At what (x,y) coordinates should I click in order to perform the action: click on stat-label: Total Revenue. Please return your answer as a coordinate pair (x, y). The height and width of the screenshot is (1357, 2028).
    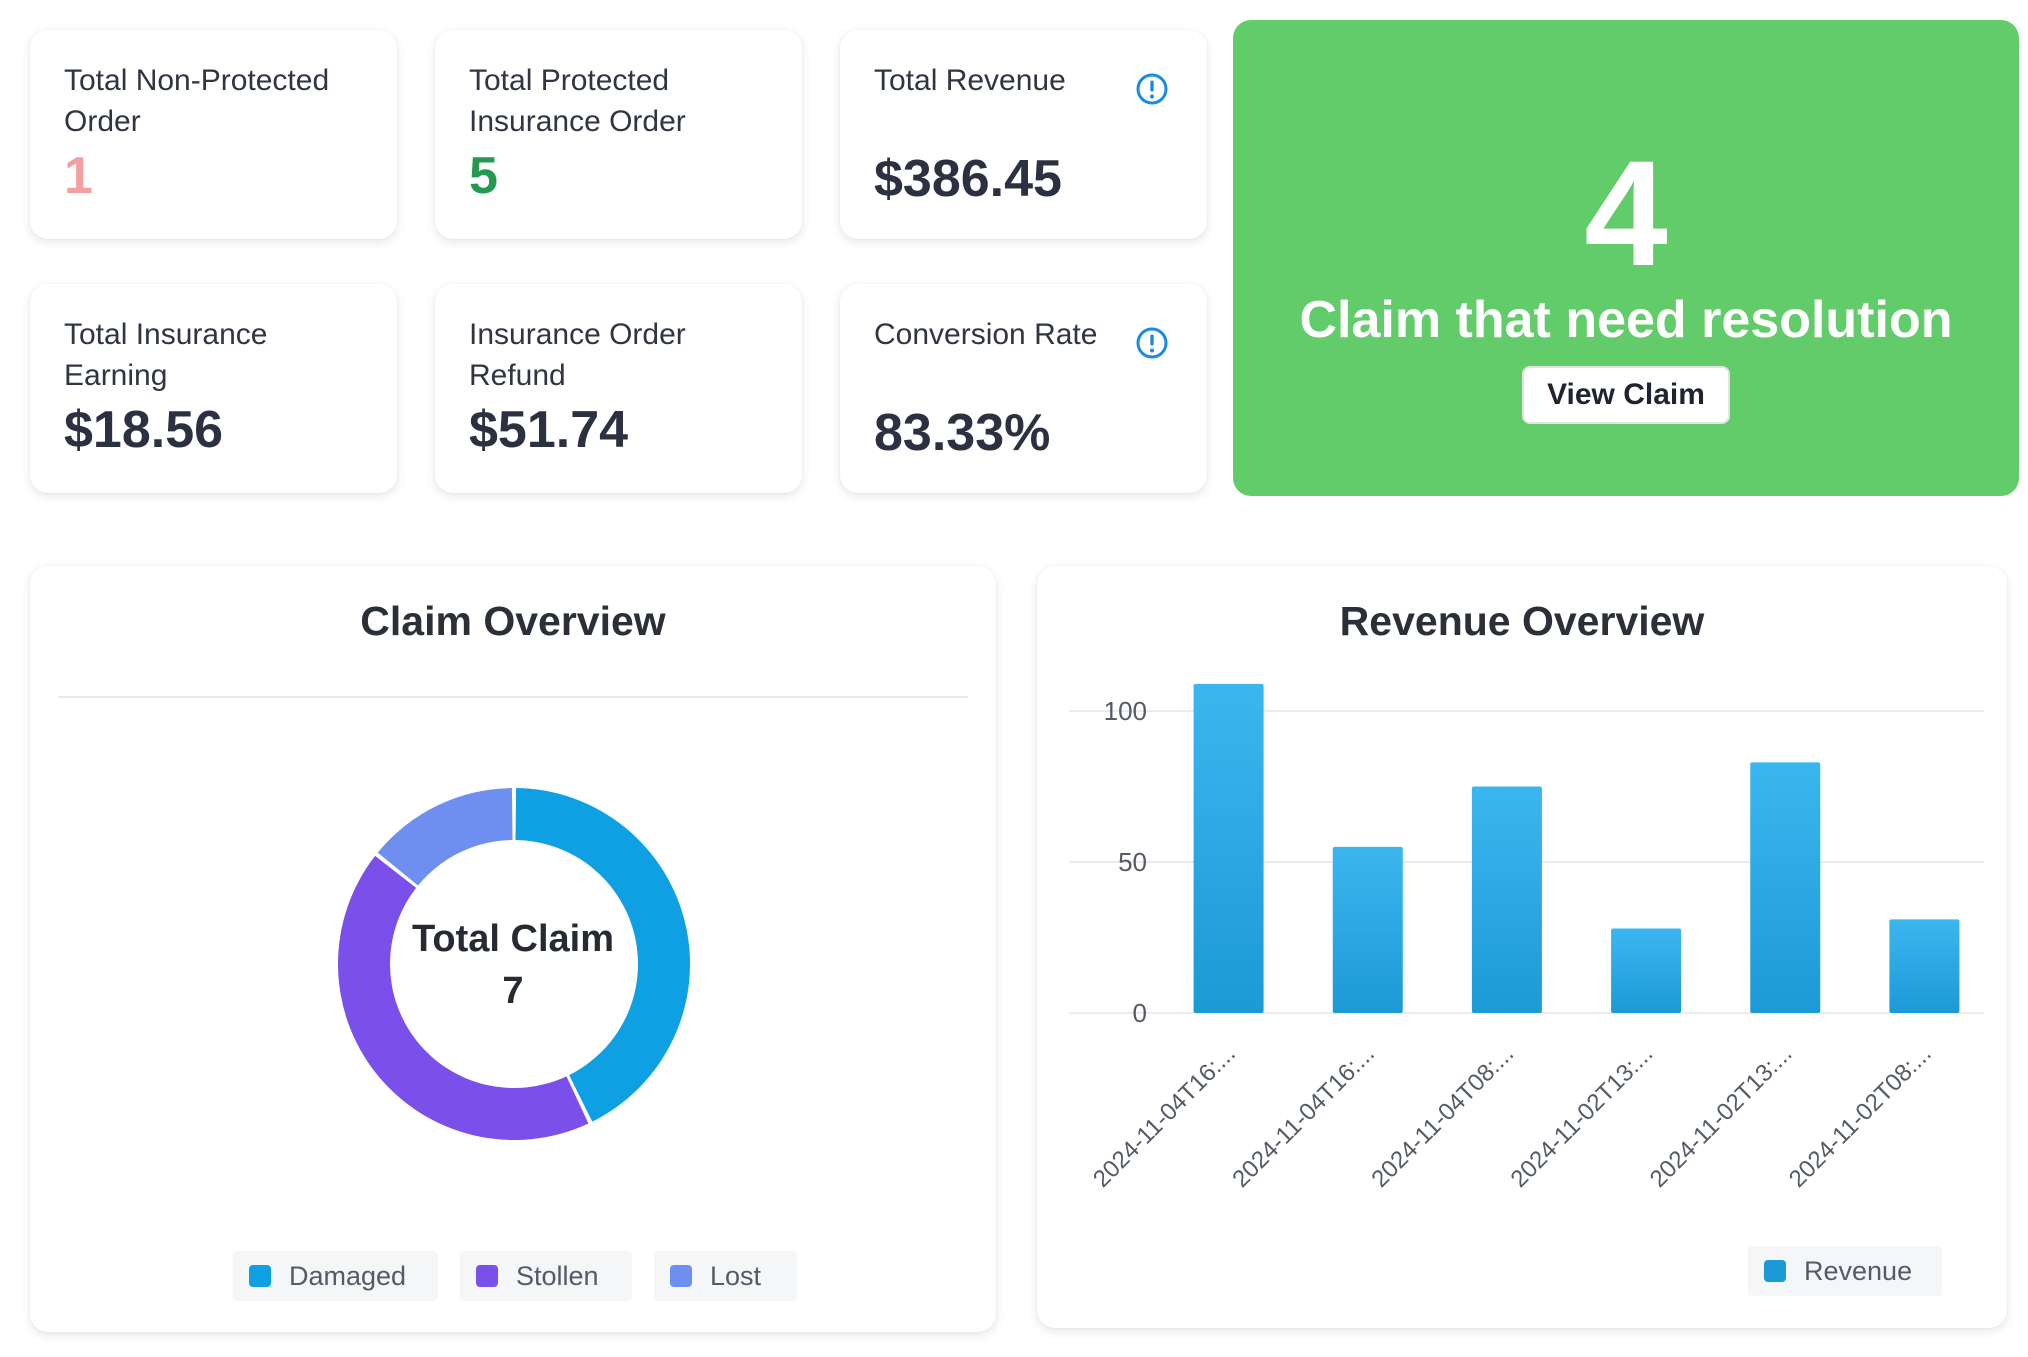
    Looking at the image, I should click on (970, 80).